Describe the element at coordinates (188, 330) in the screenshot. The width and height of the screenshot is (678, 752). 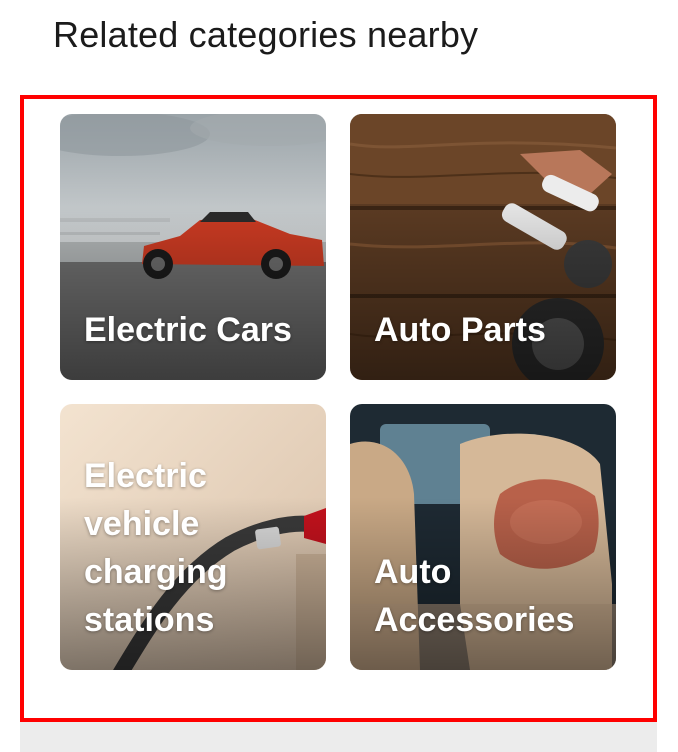
I see `category-label: Electric Cars` at that location.